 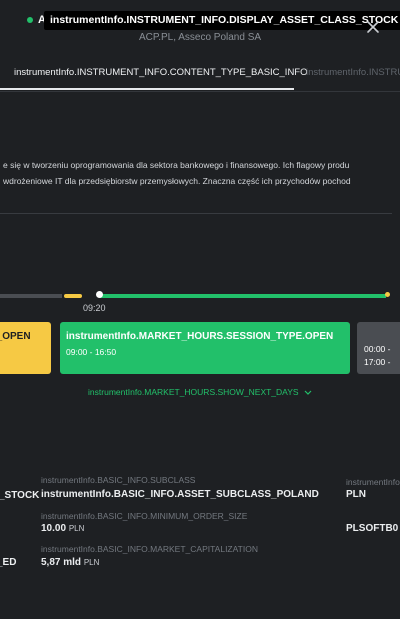 I want to click on timeline-end-marker, so click(x=387, y=294).